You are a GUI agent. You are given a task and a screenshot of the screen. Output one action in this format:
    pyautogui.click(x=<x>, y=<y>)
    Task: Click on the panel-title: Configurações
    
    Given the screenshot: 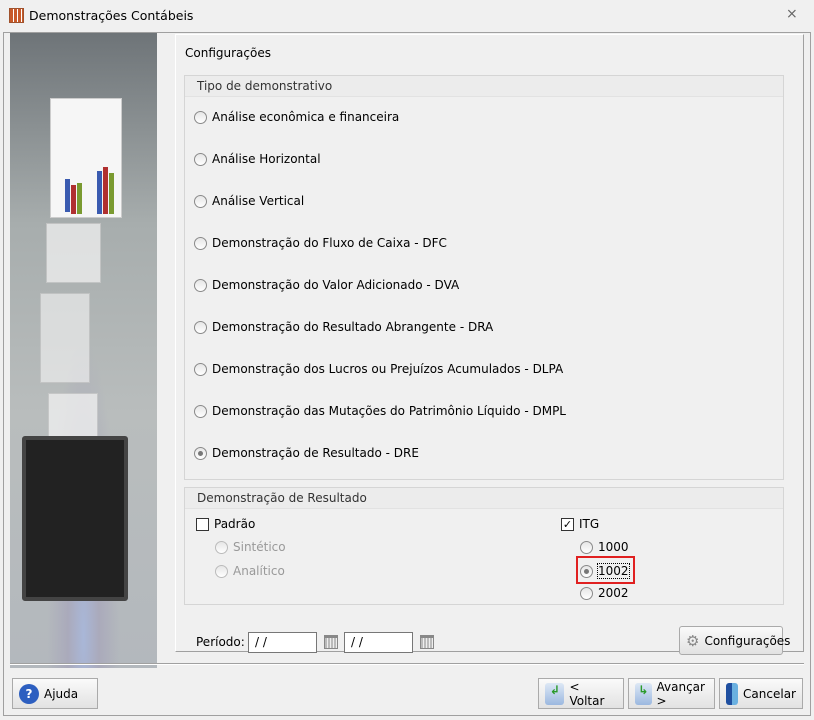 What is the action you would take?
    pyautogui.click(x=228, y=53)
    